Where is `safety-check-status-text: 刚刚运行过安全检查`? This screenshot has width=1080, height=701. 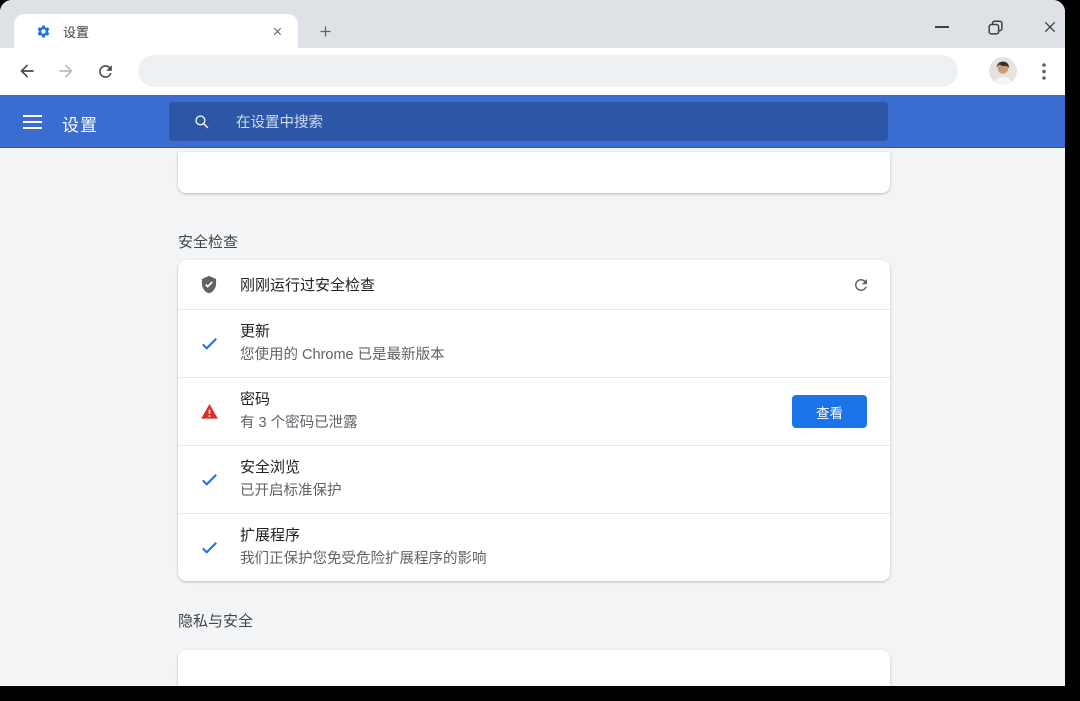
safety-check-status-text: 刚刚运行过安全检查 is located at coordinates (308, 285).